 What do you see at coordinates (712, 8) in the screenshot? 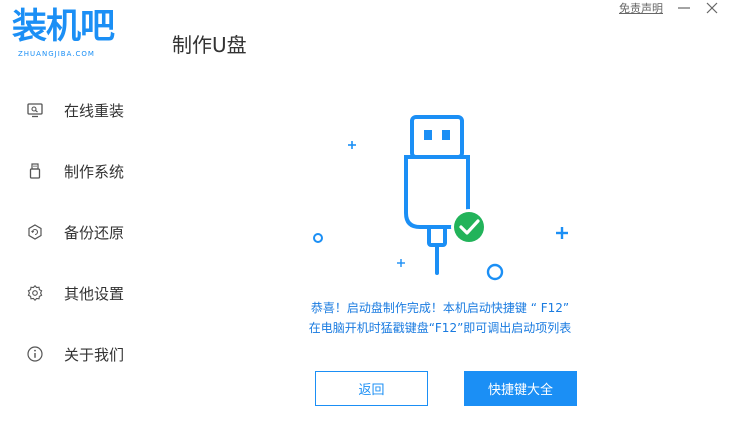
I see `close-icon` at bounding box center [712, 8].